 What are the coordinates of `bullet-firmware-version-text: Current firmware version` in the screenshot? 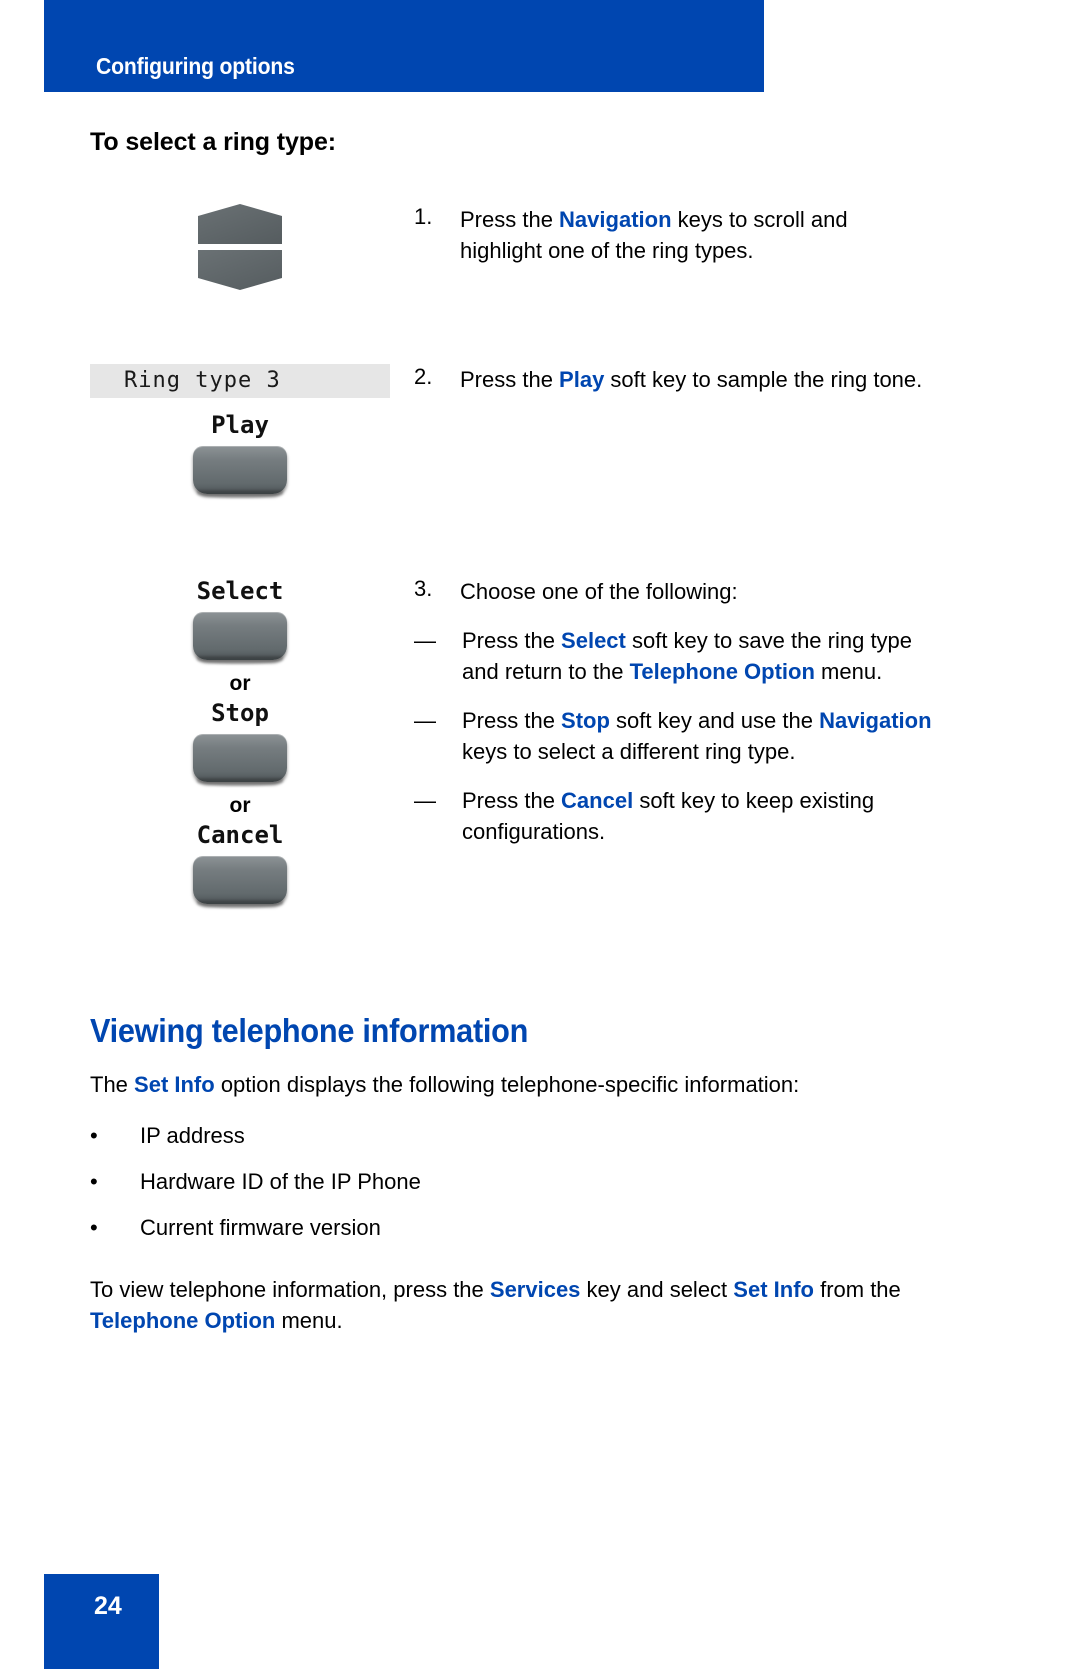 It's located at (260, 1227).